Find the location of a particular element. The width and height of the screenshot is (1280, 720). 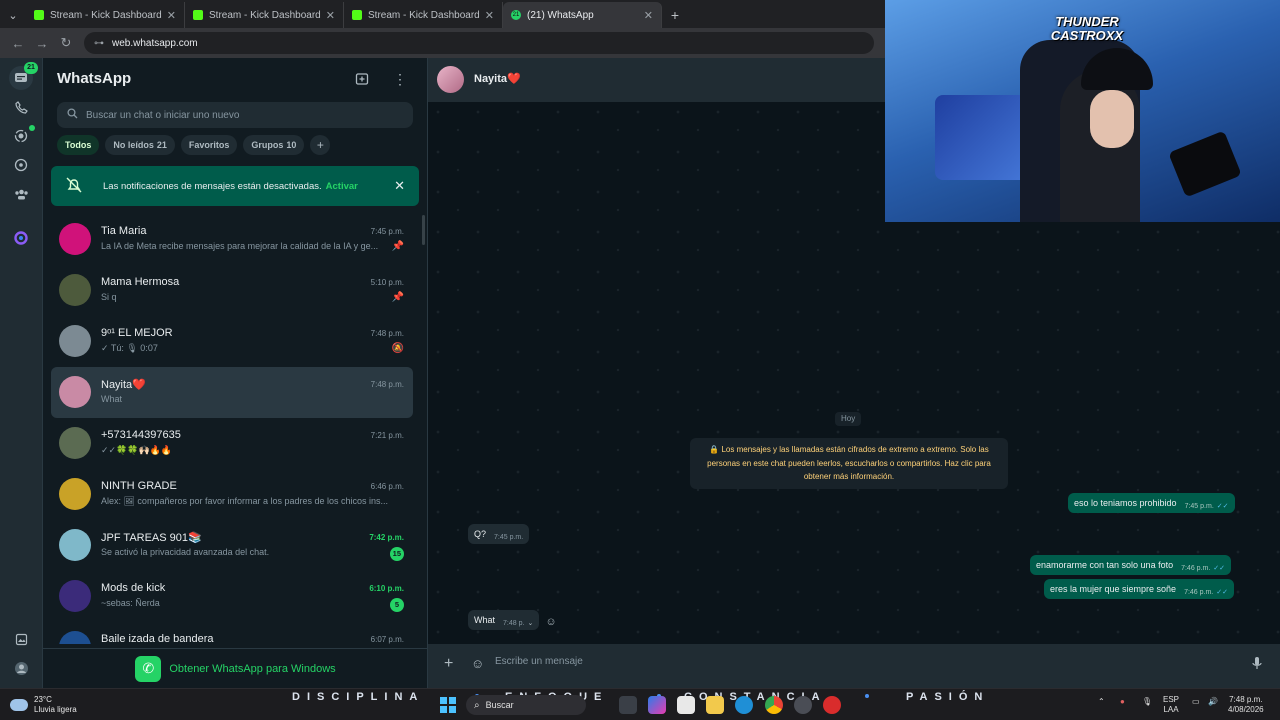

chat-name: JPF TAREAS 901📚 is located at coordinates (151, 538).